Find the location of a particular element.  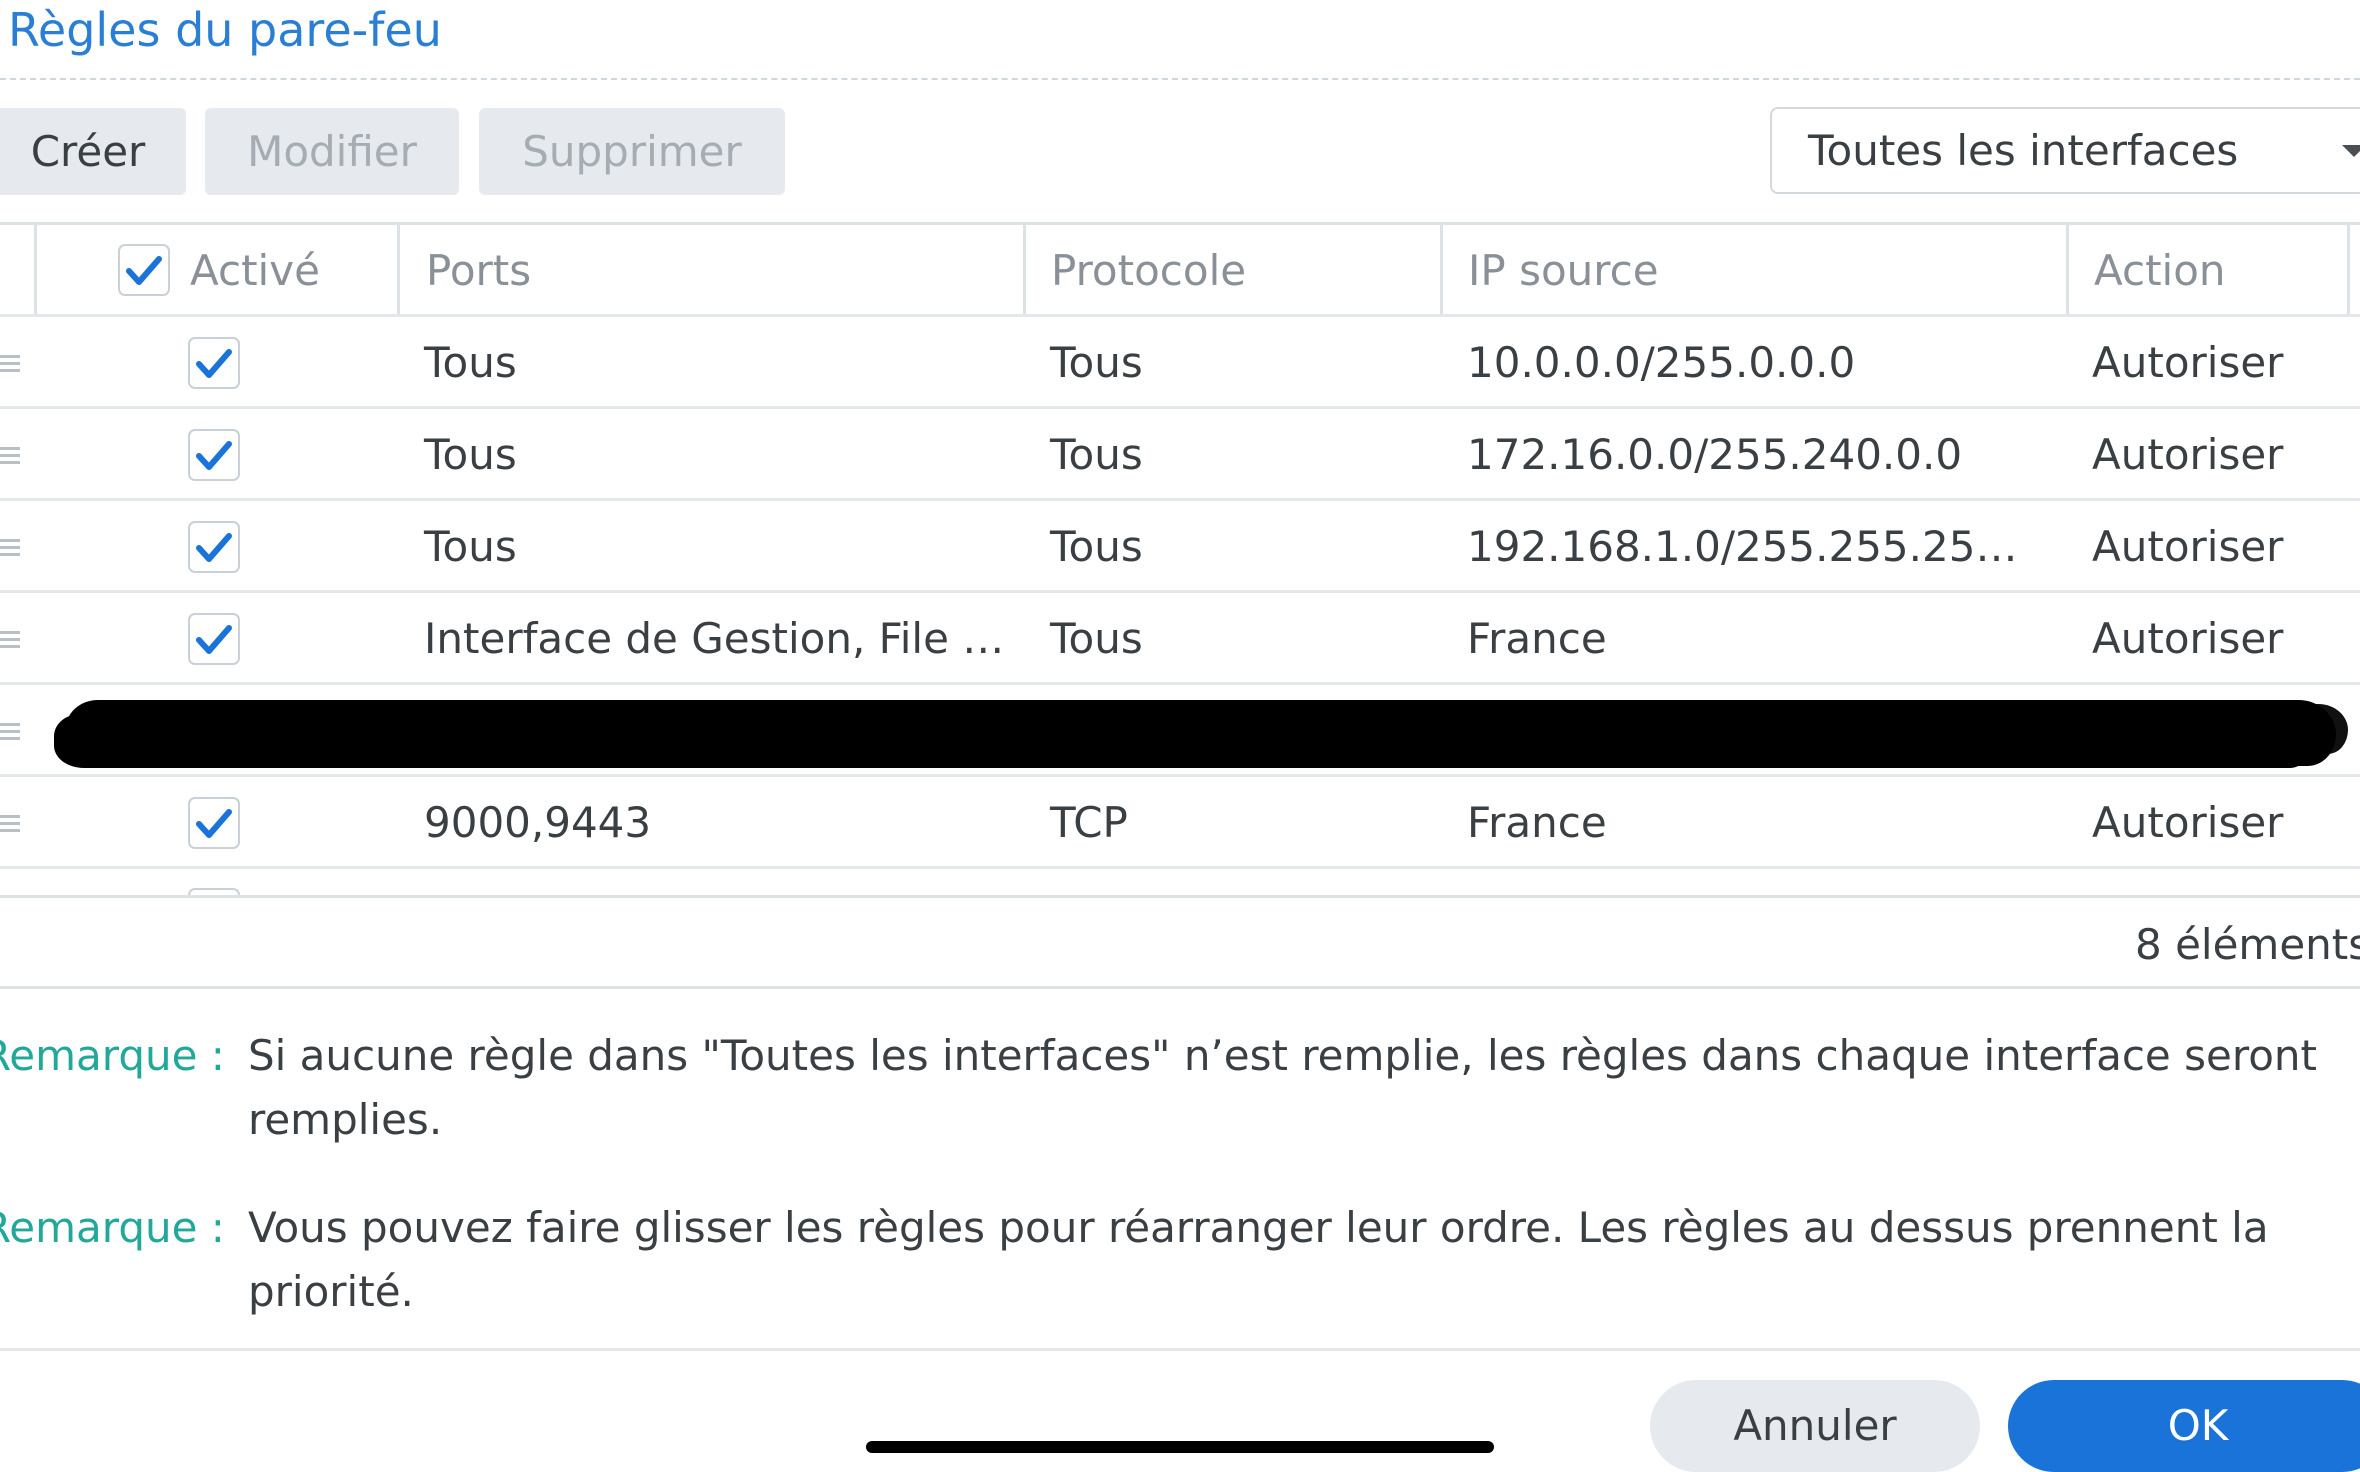

delete-button: Supprimer is located at coordinates (632, 151).